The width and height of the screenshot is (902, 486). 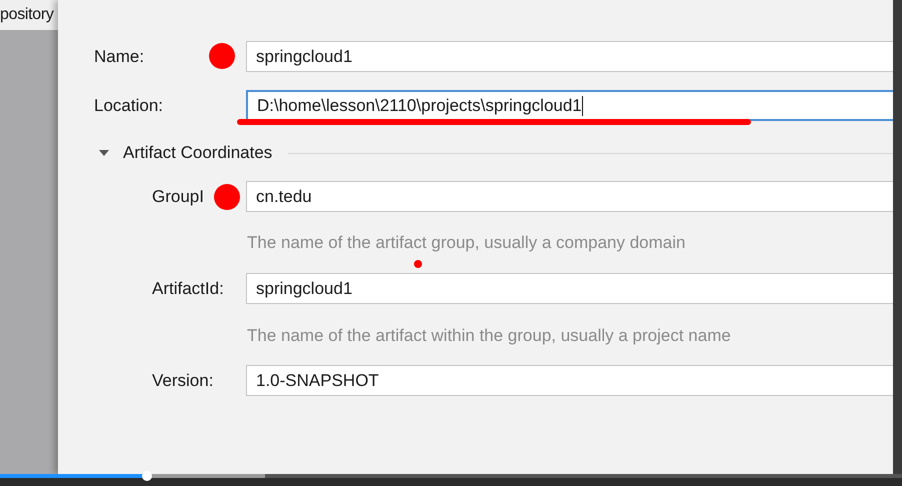 What do you see at coordinates (197, 153) in the screenshot?
I see `section-title: Artifact Coordinates` at bounding box center [197, 153].